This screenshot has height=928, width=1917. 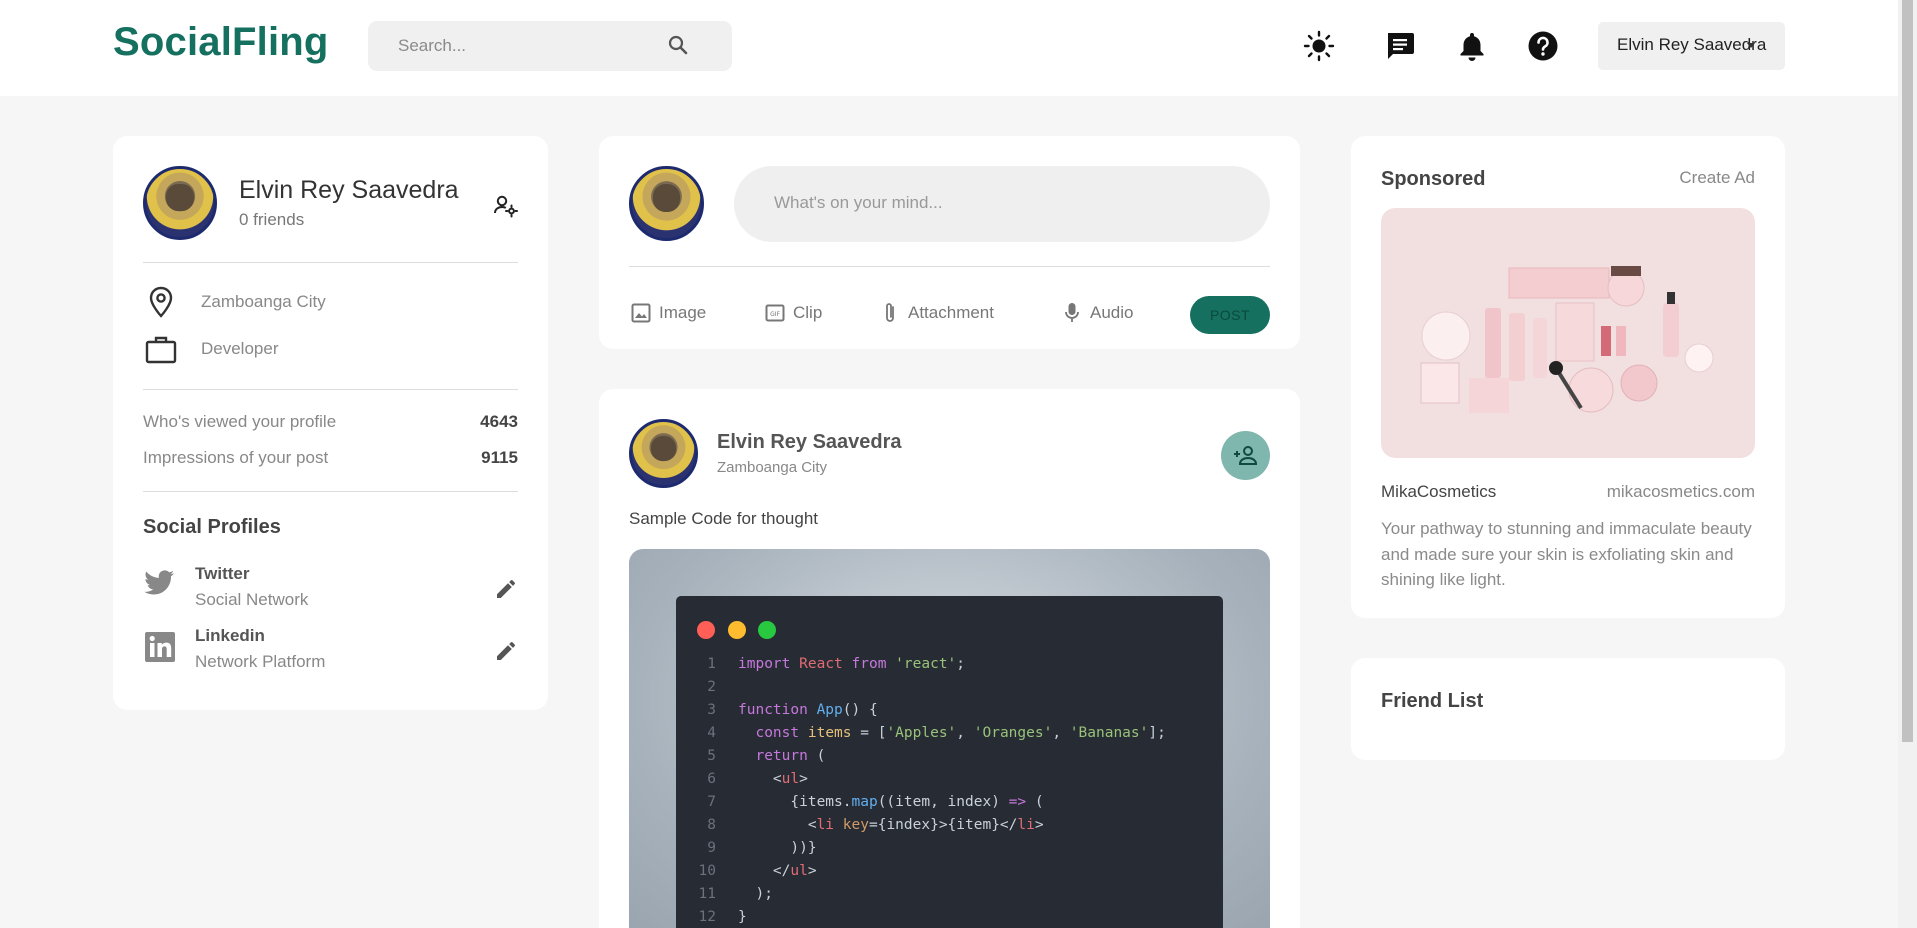 What do you see at coordinates (809, 442) in the screenshot?
I see `post-author-name: Elvin Rey Saavedra` at bounding box center [809, 442].